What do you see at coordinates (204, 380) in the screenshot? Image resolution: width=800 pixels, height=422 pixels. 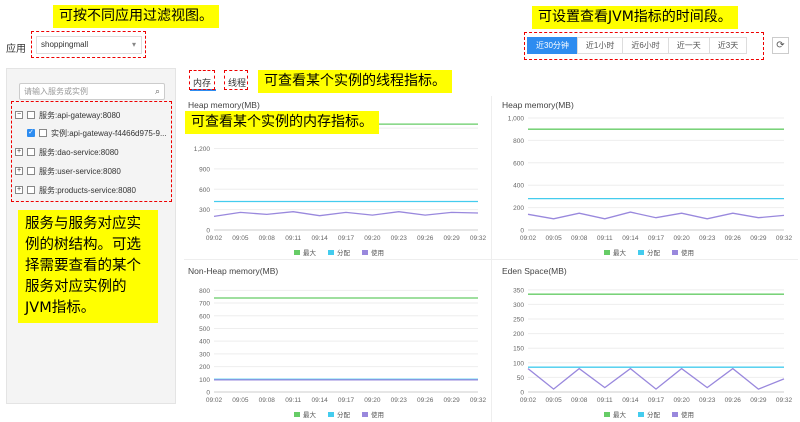 I see `y-tick-label: 100` at bounding box center [204, 380].